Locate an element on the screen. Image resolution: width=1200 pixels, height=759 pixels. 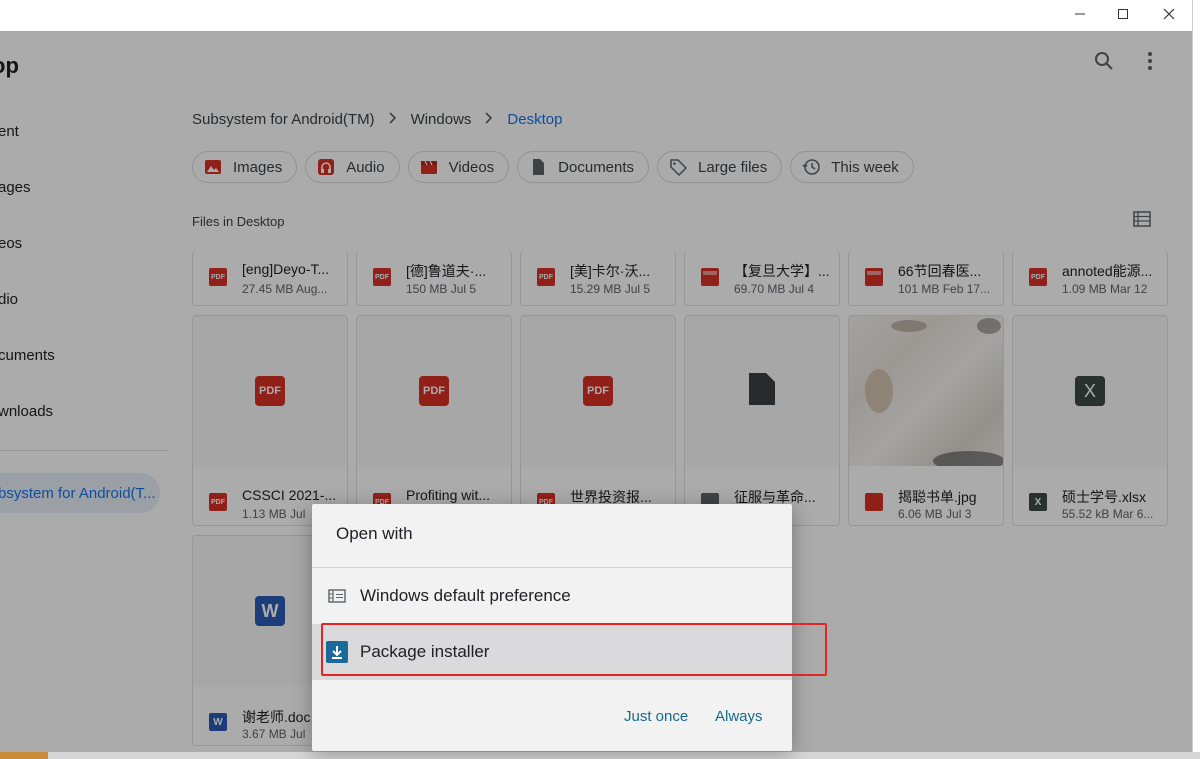
window-titlebar is located at coordinates (596, 15).